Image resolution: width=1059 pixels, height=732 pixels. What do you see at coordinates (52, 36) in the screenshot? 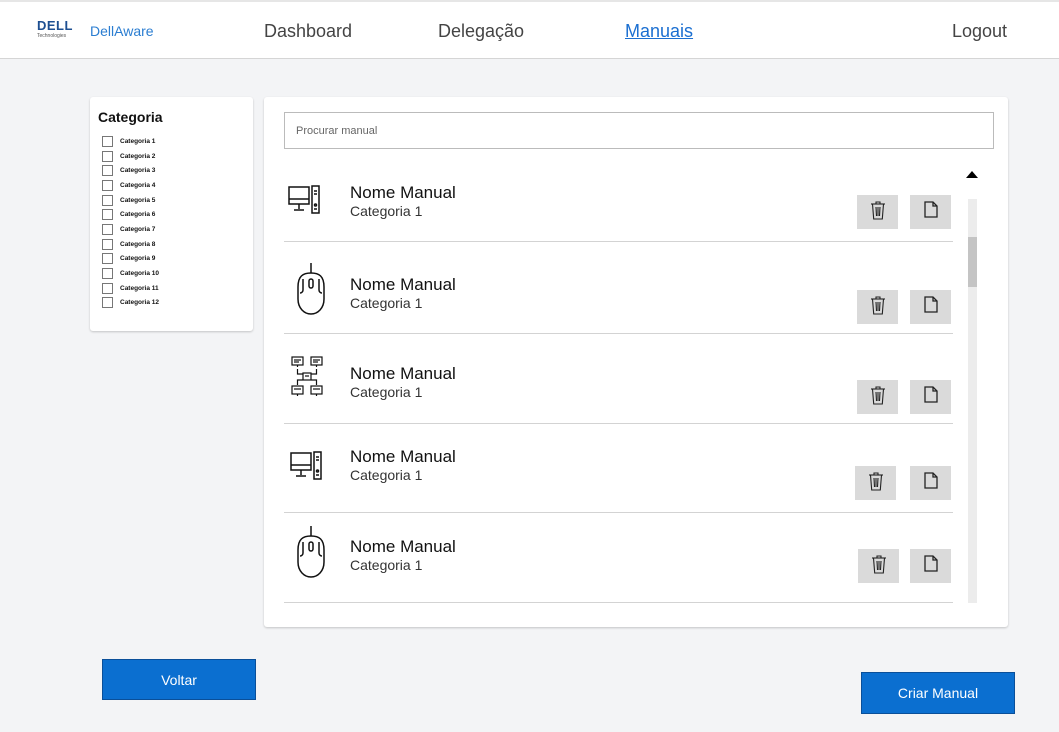
I see `logo-subtitle: Technologies` at bounding box center [52, 36].